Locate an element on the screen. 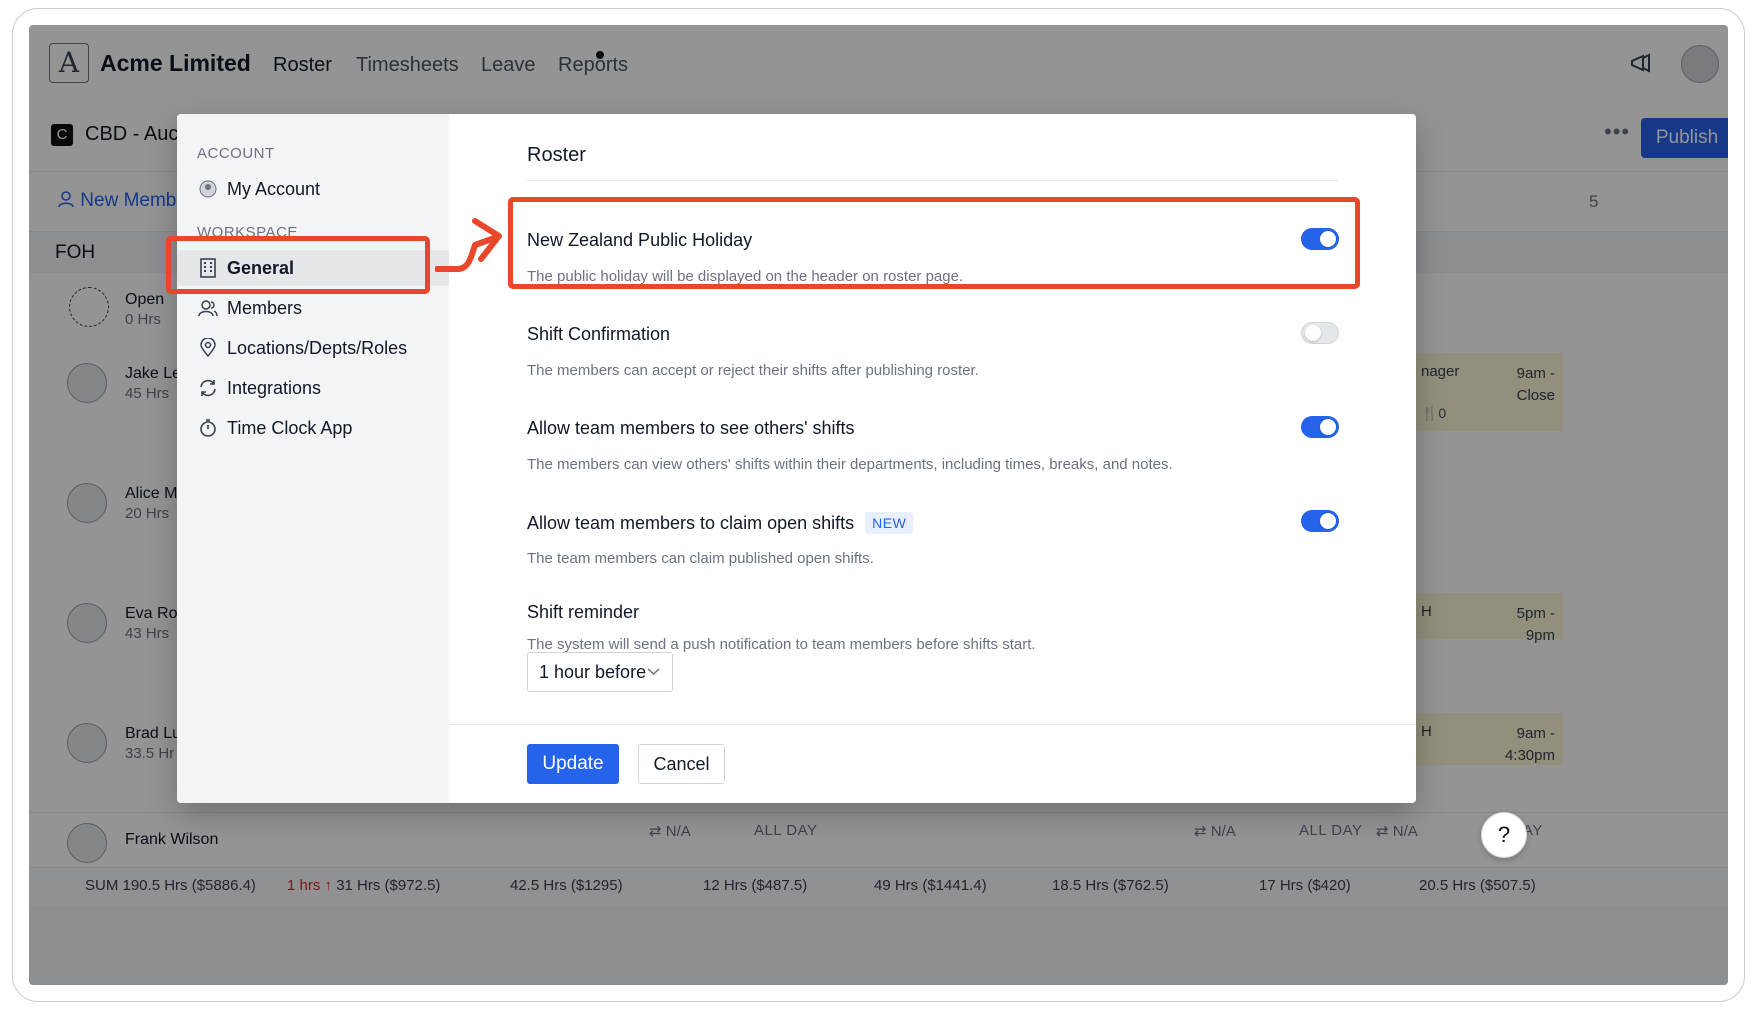 Image resolution: width=1755 pixels, height=1016 pixels. annotation-arrow-icon is located at coordinates (468, 245).